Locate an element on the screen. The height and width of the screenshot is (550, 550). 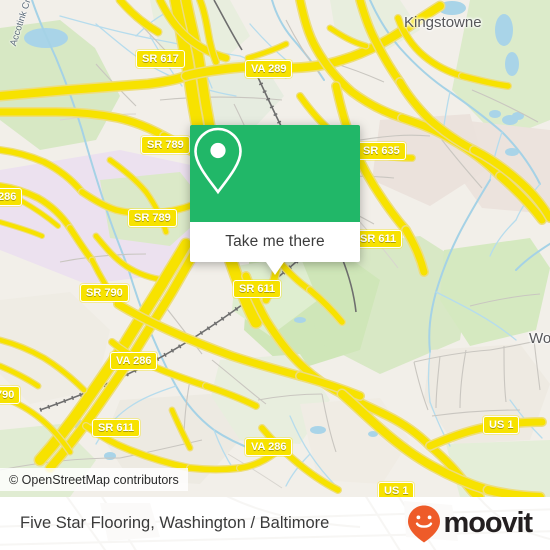
map-attribution: © OpenStreetMap contributors is located at coordinates (94, 479).